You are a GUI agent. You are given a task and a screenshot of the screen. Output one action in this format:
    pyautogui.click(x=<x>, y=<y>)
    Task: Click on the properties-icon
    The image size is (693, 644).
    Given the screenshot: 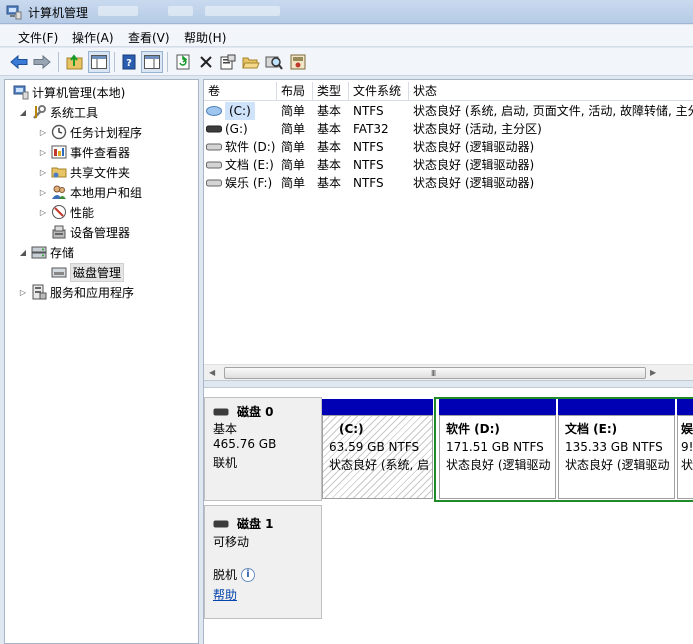 What is the action you would take?
    pyautogui.click(x=228, y=62)
    